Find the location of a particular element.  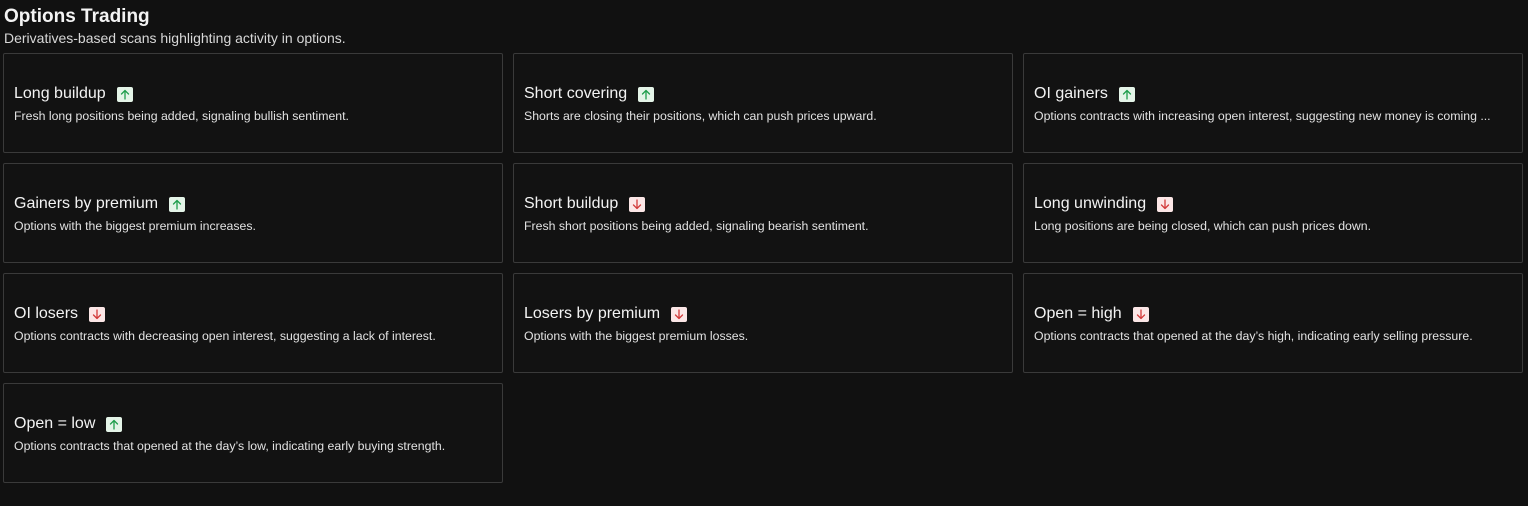

card-title: Losers by premium is located at coordinates (592, 313).